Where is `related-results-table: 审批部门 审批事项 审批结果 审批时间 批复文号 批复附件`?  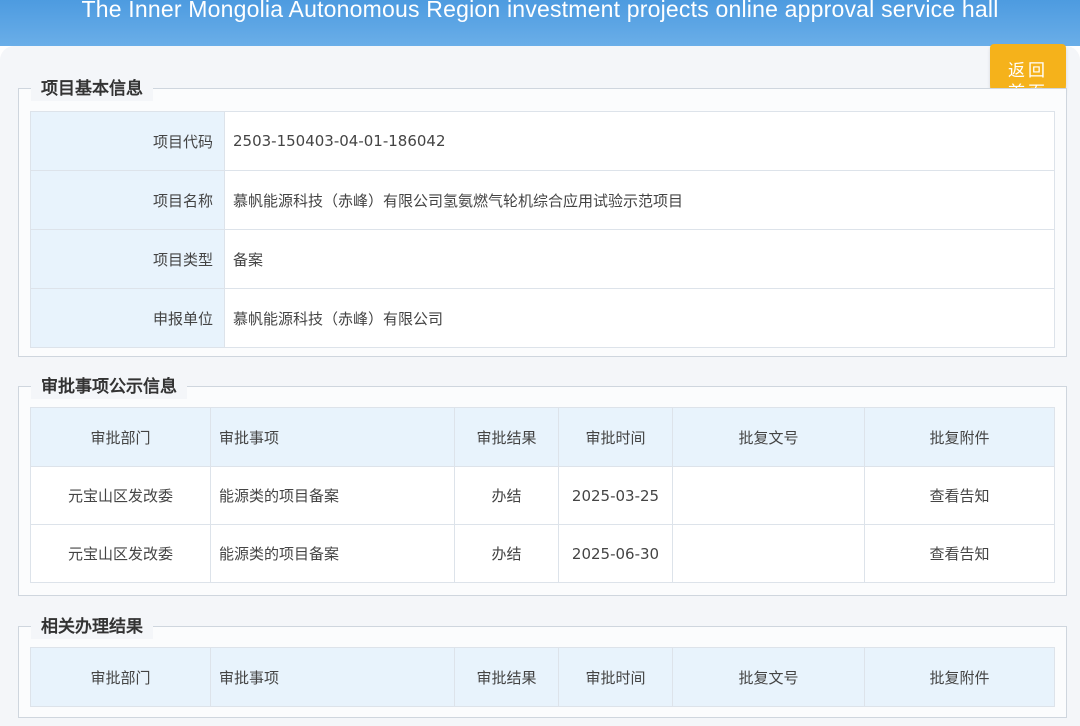
related-results-table: 审批部门 审批事项 审批结果 审批时间 批复文号 批复附件 is located at coordinates (542, 677).